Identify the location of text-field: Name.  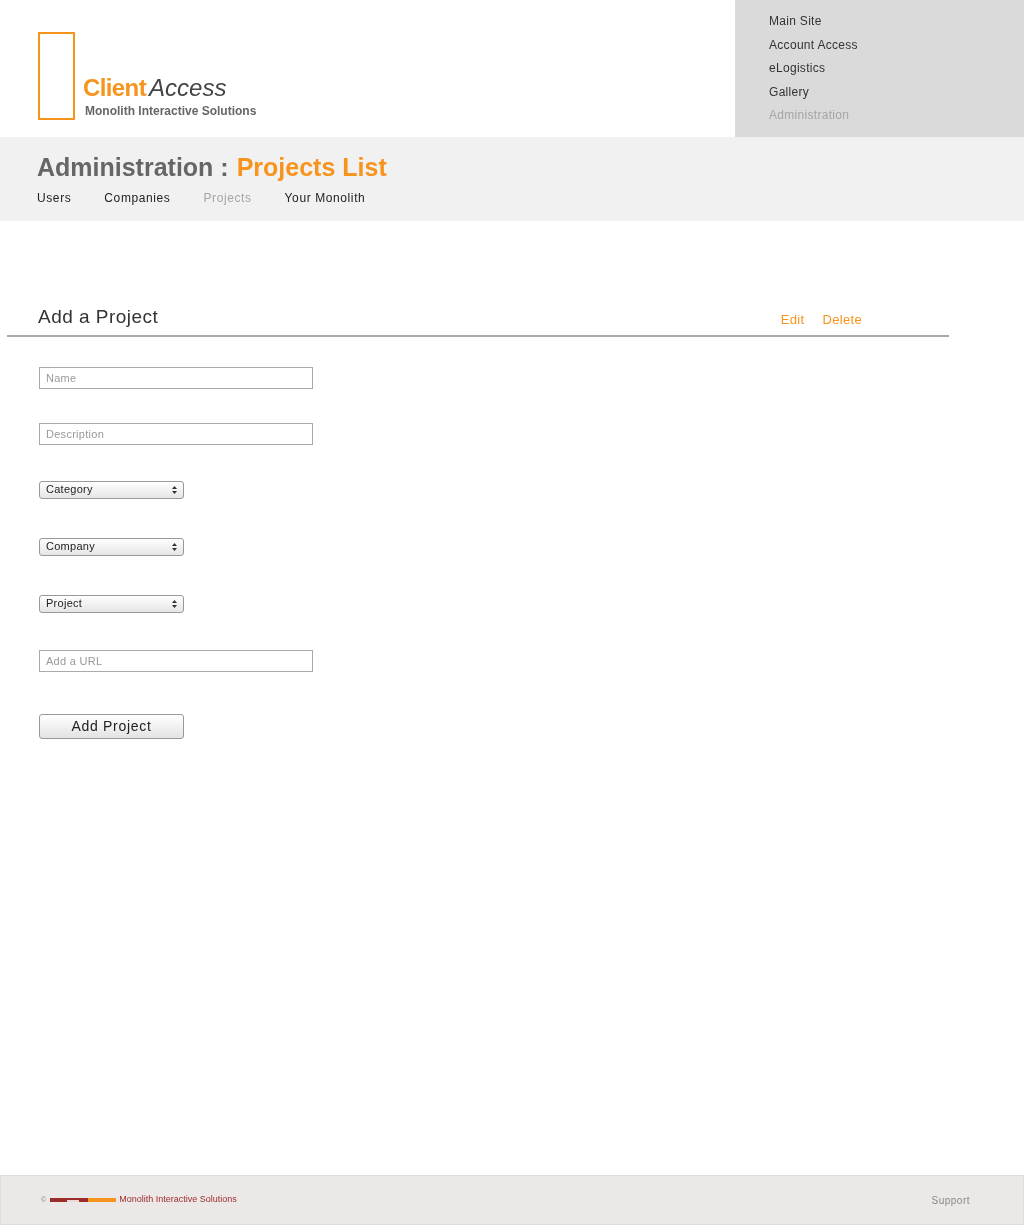
(176, 377).